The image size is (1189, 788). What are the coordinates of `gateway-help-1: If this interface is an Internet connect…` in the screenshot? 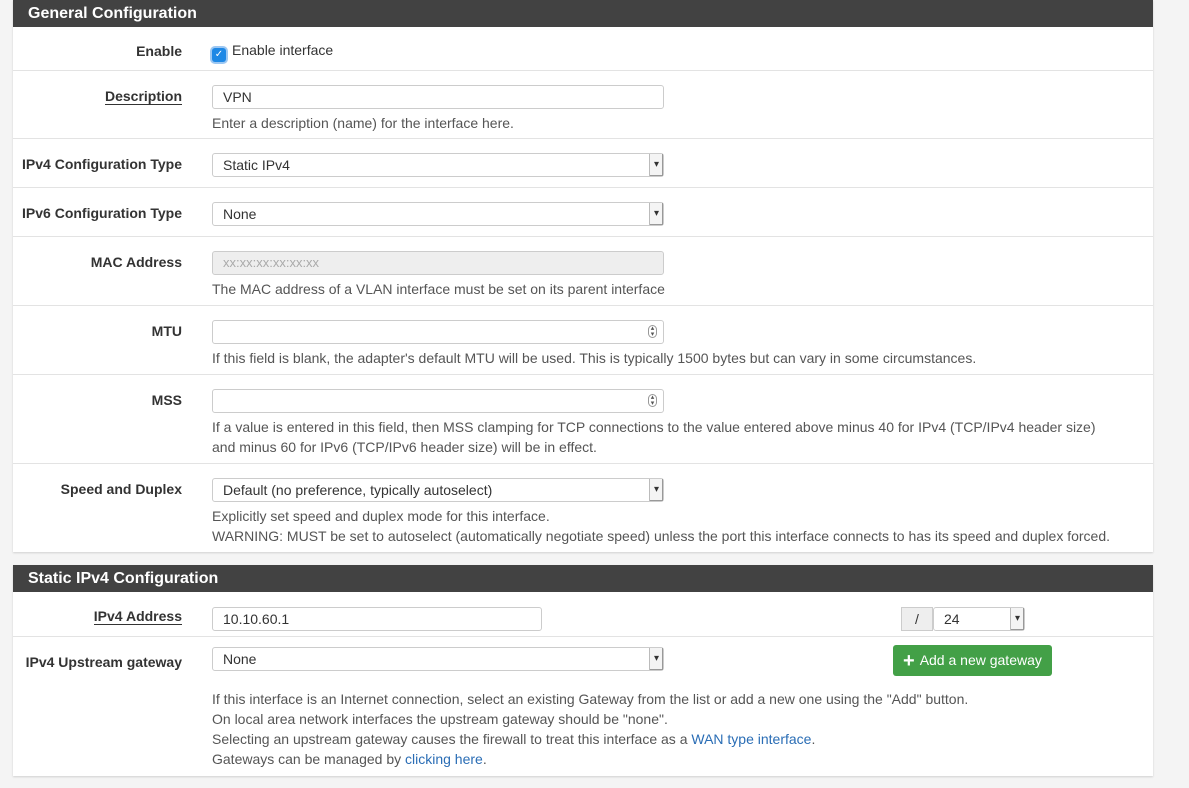 It's located at (590, 699).